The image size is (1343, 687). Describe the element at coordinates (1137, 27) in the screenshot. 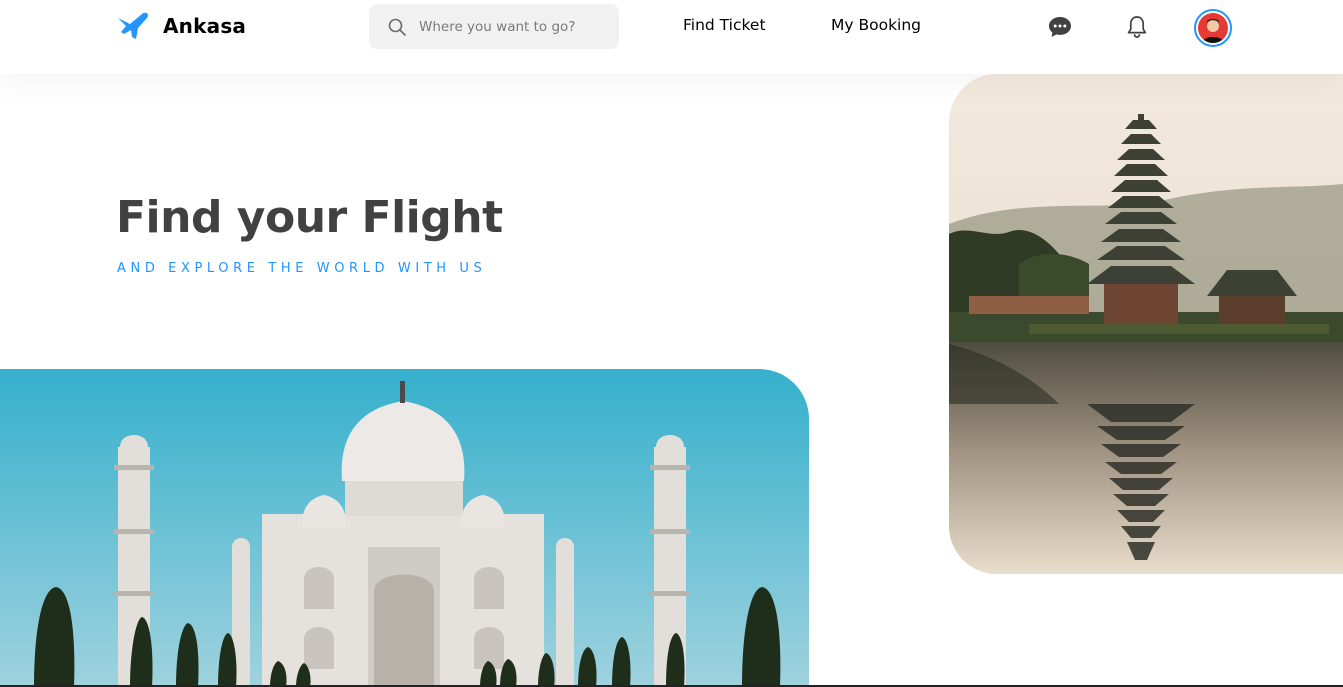

I see `bell-icon` at that location.